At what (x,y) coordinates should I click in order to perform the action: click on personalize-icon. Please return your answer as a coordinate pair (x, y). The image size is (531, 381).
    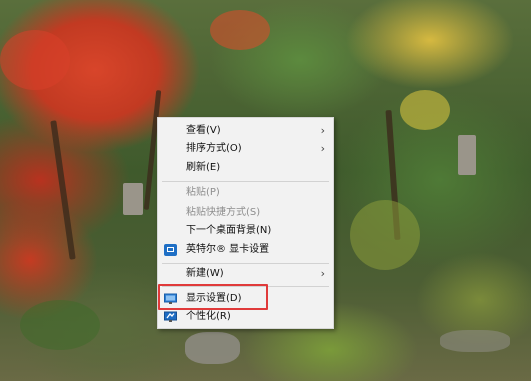
    Looking at the image, I should click on (170, 317).